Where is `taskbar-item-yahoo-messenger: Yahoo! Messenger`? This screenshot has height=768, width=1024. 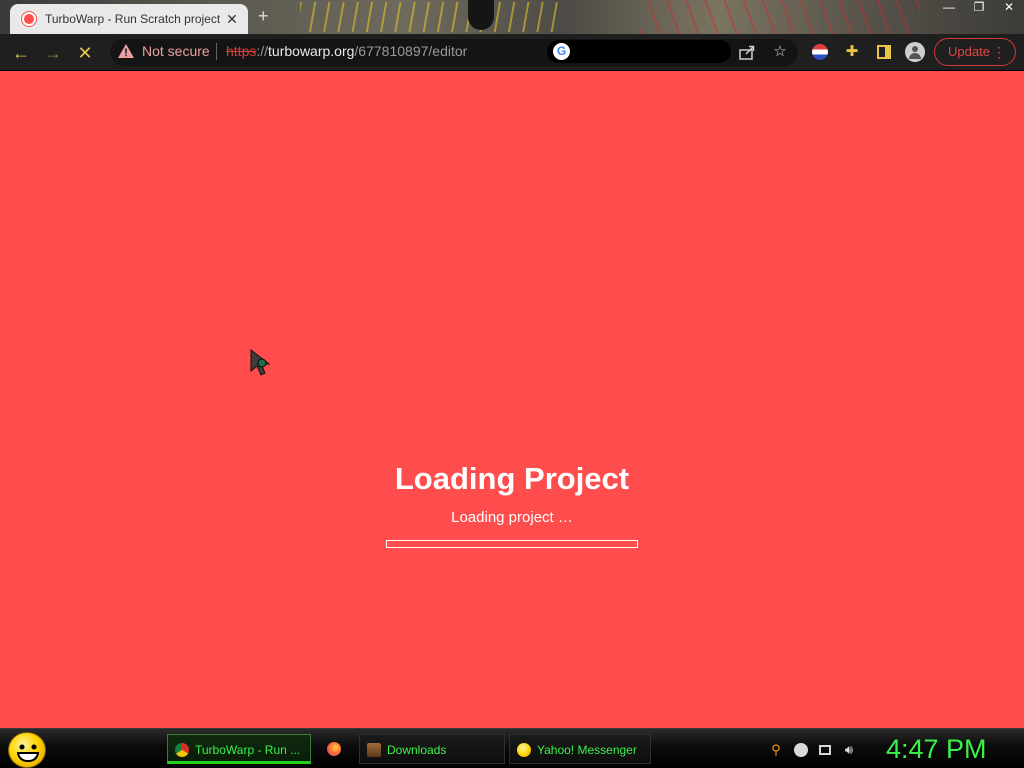 taskbar-item-yahoo-messenger: Yahoo! Messenger is located at coordinates (580, 749).